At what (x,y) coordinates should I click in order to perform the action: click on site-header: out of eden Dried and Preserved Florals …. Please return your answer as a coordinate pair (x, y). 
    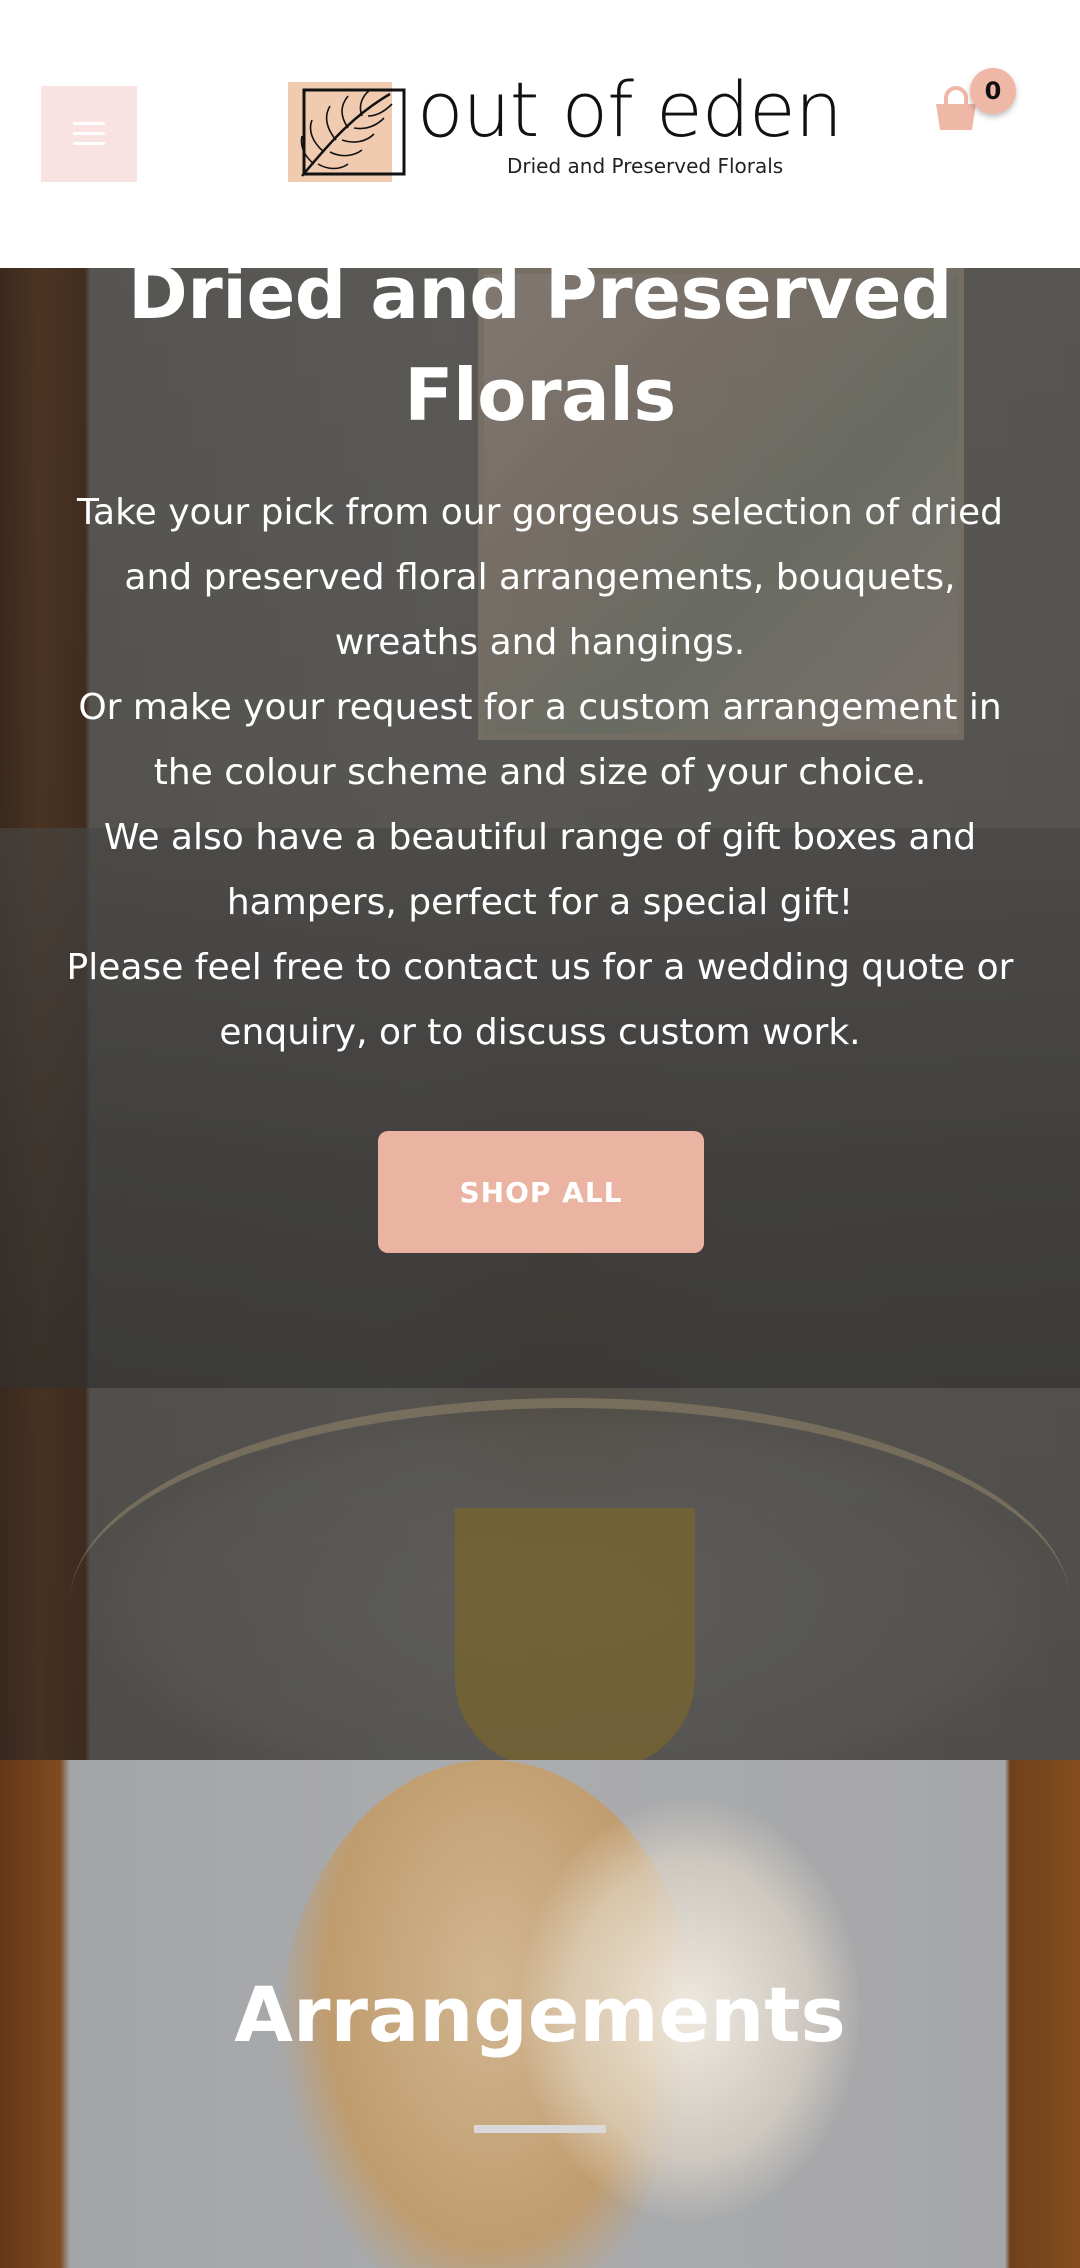
    Looking at the image, I should click on (540, 134).